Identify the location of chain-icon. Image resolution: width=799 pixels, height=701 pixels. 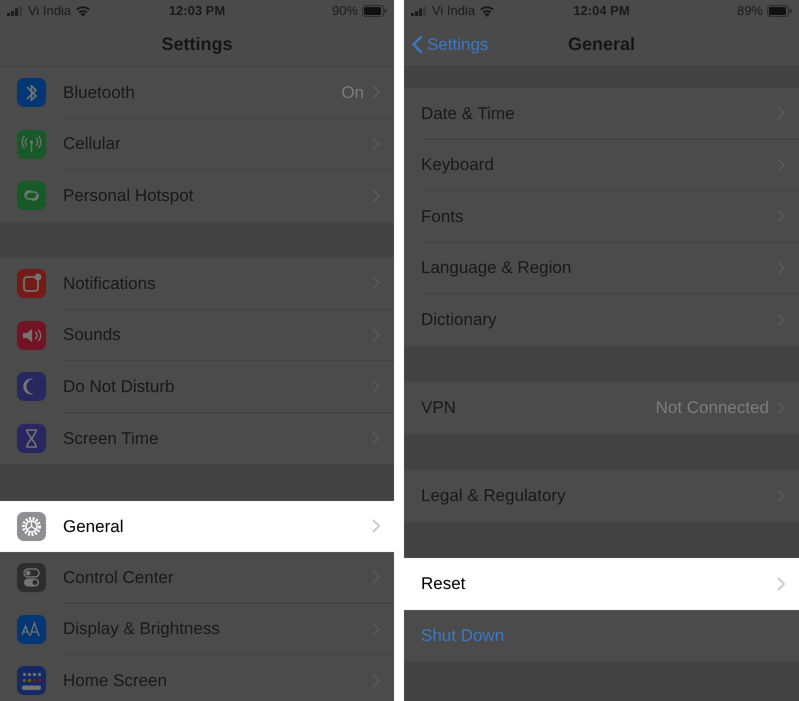
(31, 195).